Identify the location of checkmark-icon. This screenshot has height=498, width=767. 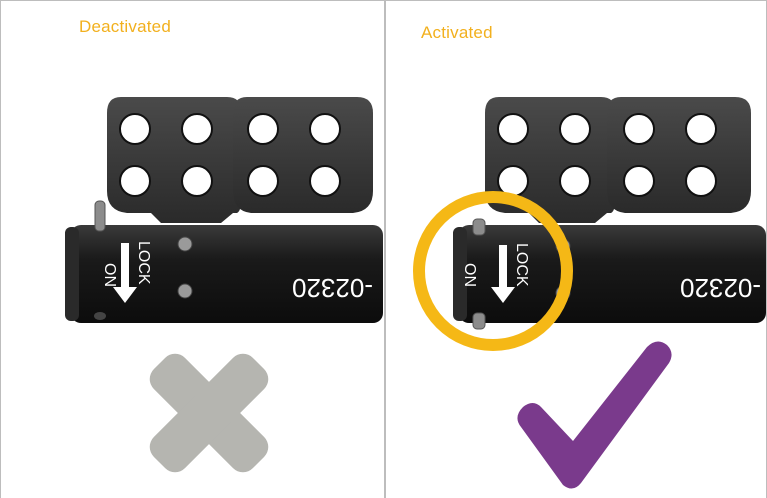
(594, 415).